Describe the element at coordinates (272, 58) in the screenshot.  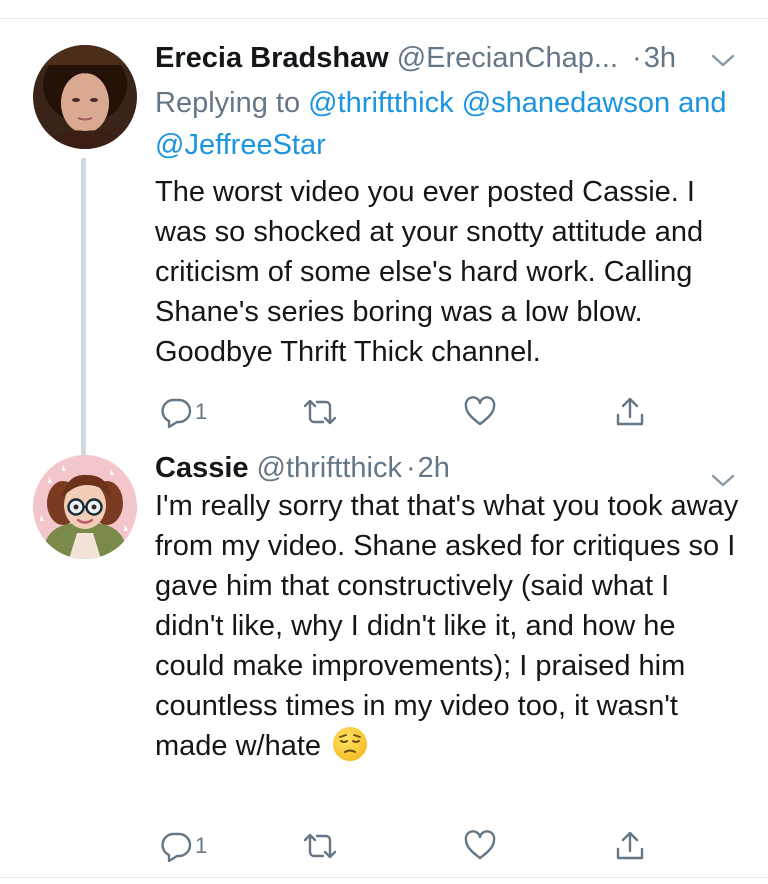
I see `display-name: Erecia Bradshaw` at that location.